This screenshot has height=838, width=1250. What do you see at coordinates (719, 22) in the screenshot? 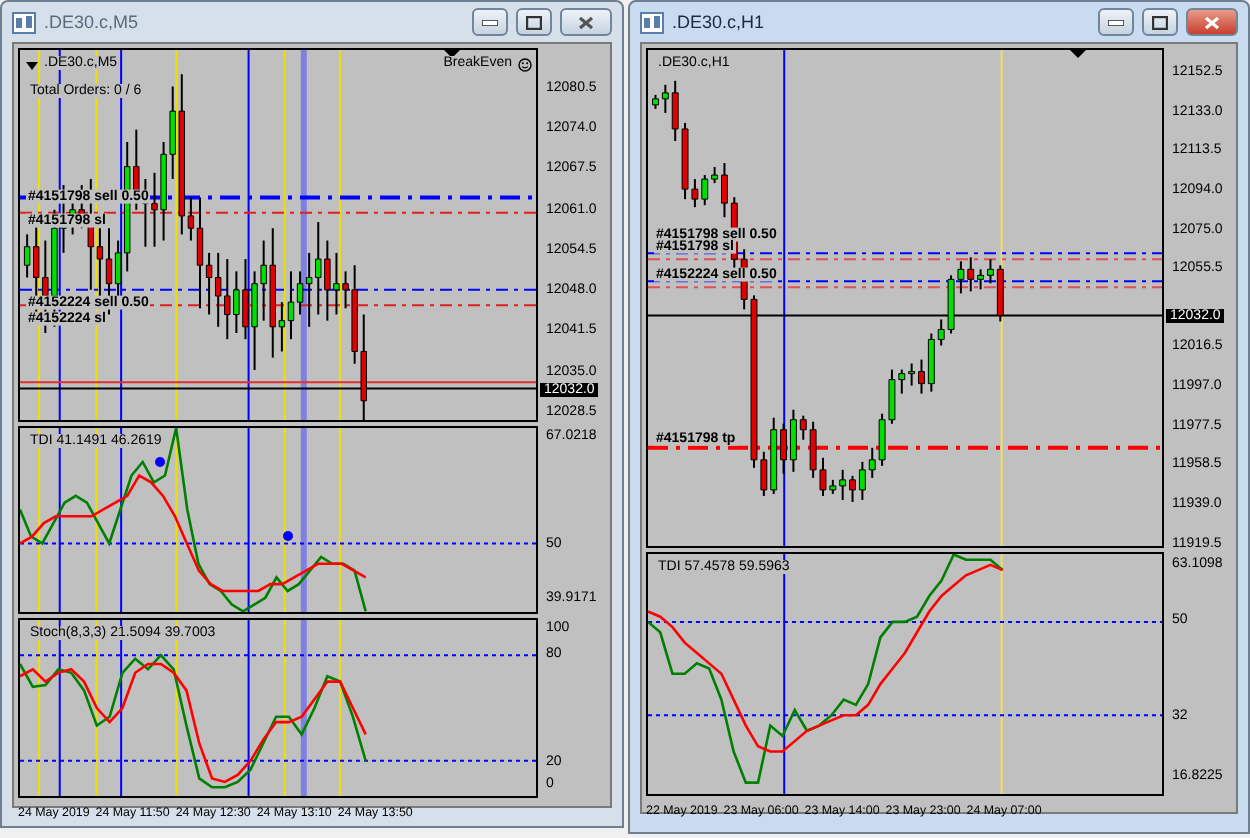
I see `window-title: .DE30.c,H1` at bounding box center [719, 22].